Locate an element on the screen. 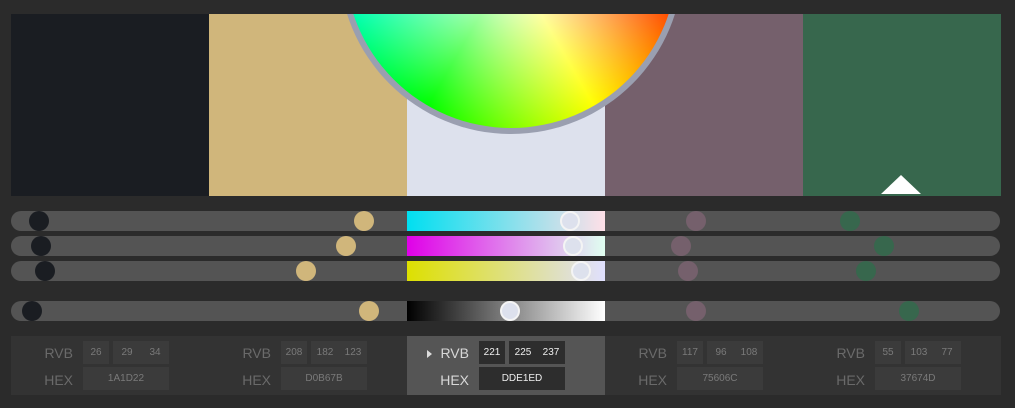 This screenshot has height=408, width=1015. blue-value: 34 is located at coordinates (155, 352).